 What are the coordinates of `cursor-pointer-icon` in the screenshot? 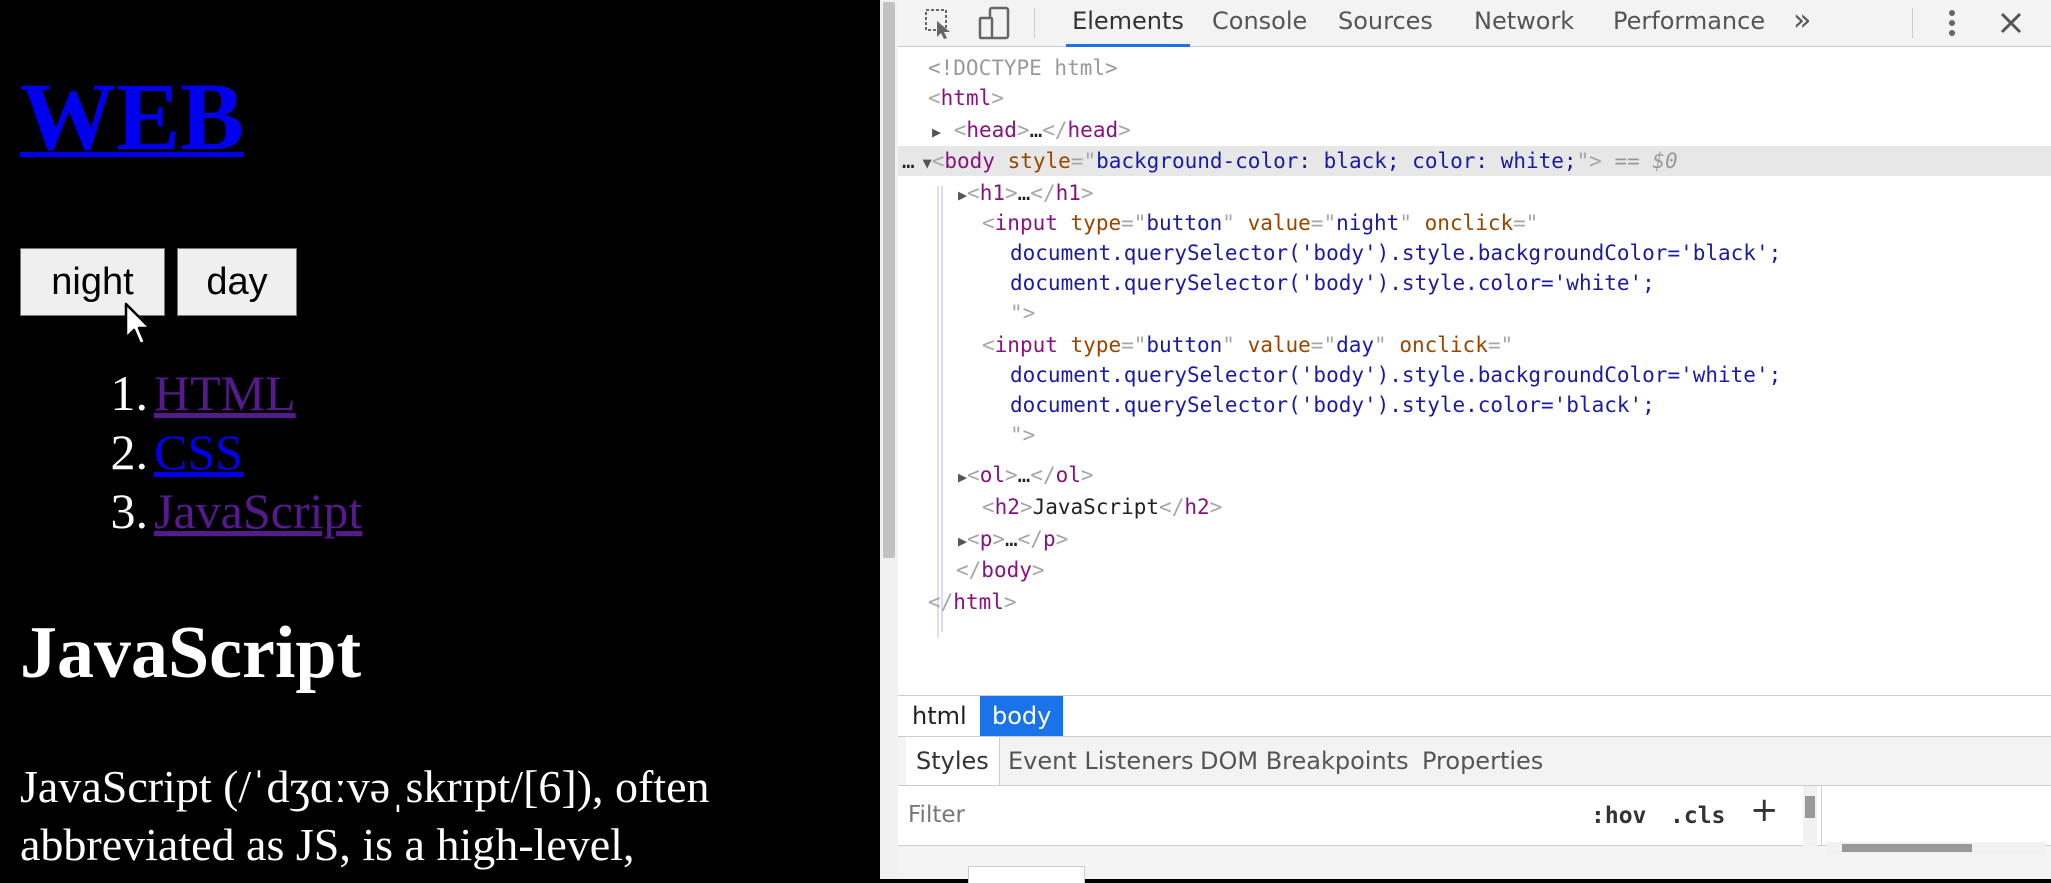 It's located at (138, 324).